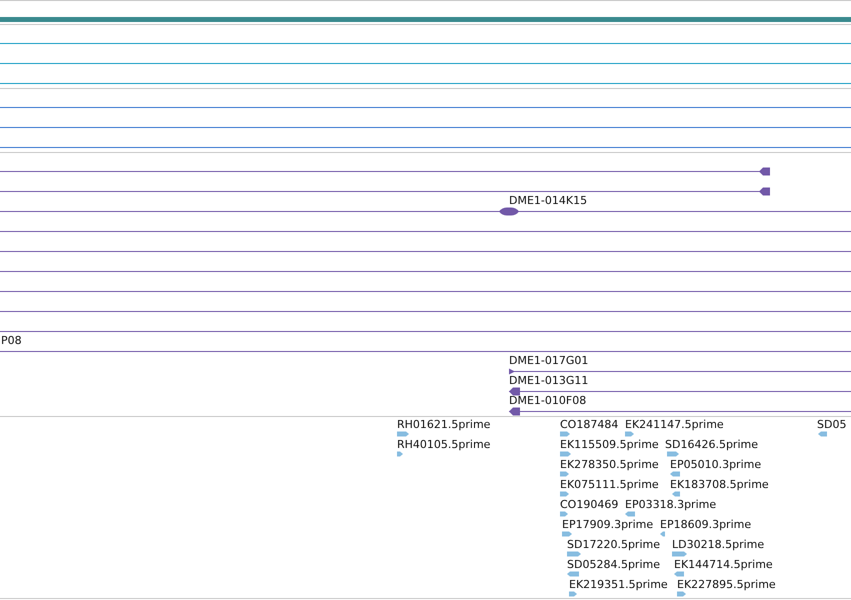  What do you see at coordinates (719, 484) in the screenshot?
I see `read-label: EK183708.5prime` at bounding box center [719, 484].